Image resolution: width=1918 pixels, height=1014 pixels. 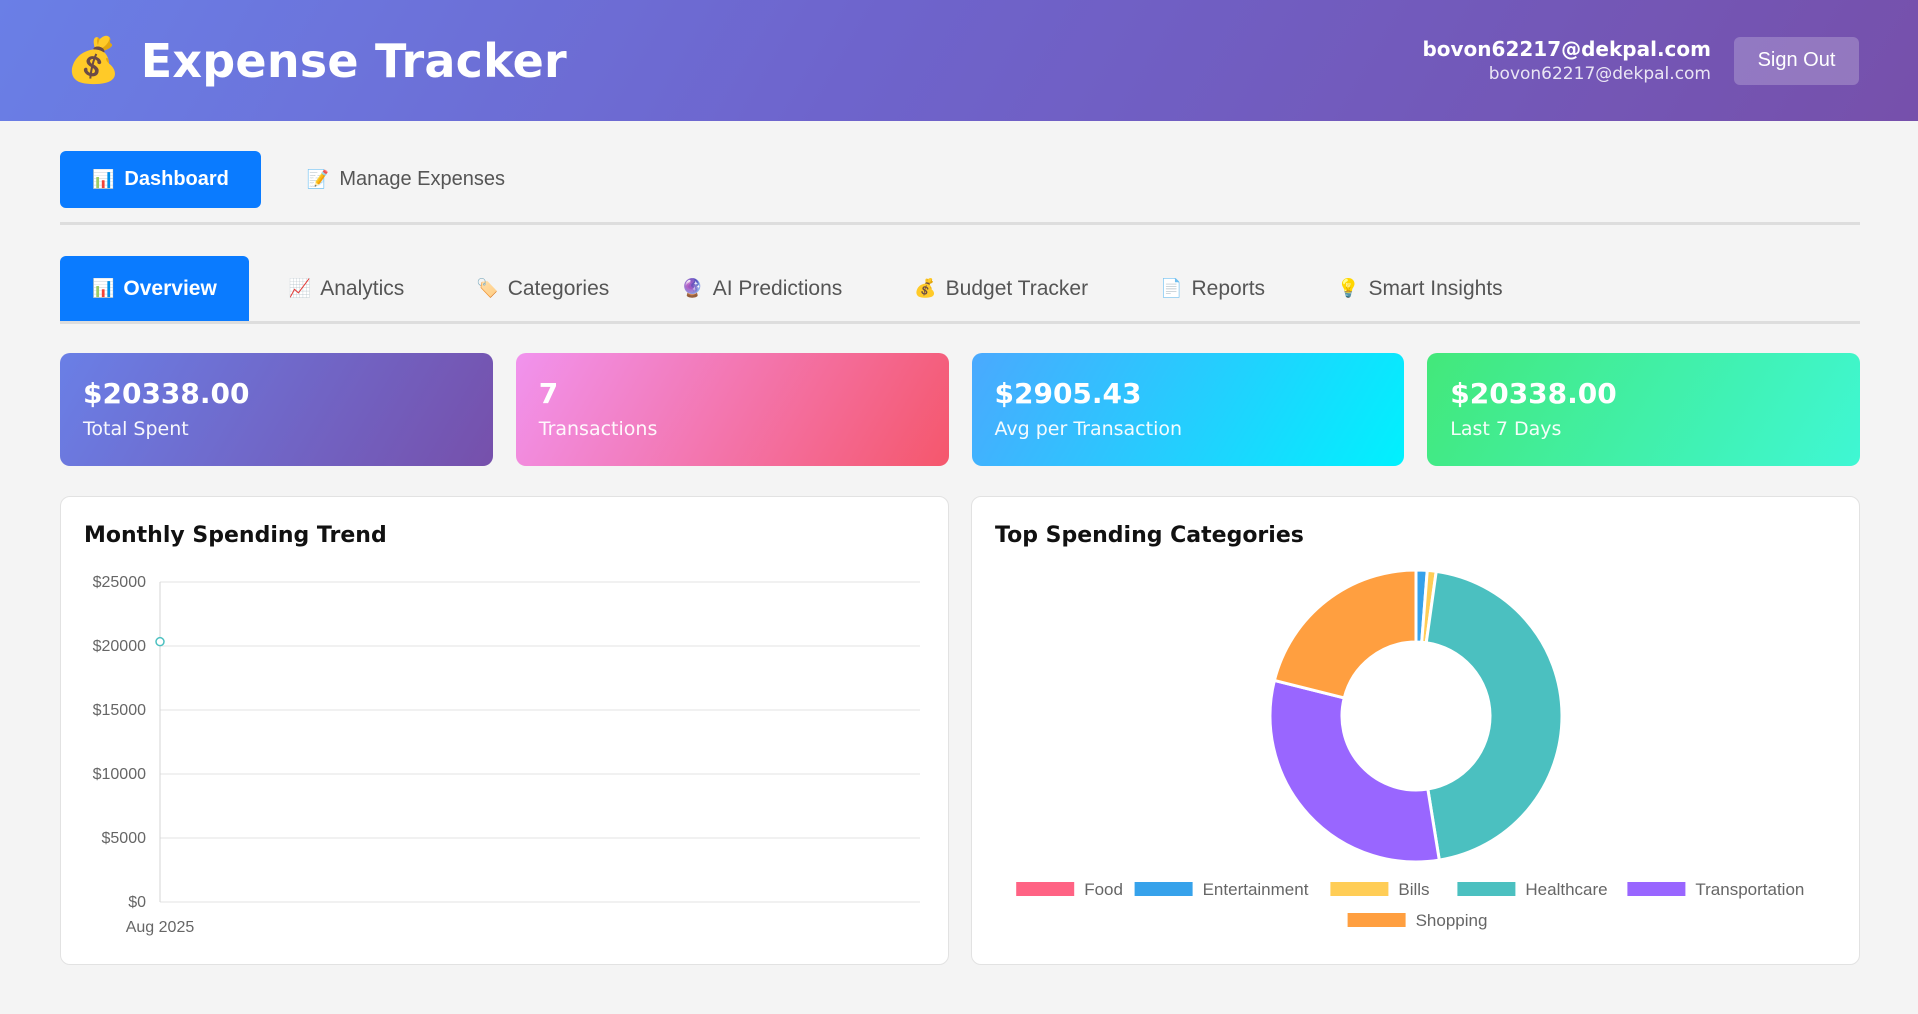 I want to click on user-subemail: bovon62217@dekpal.com, so click(x=1599, y=74).